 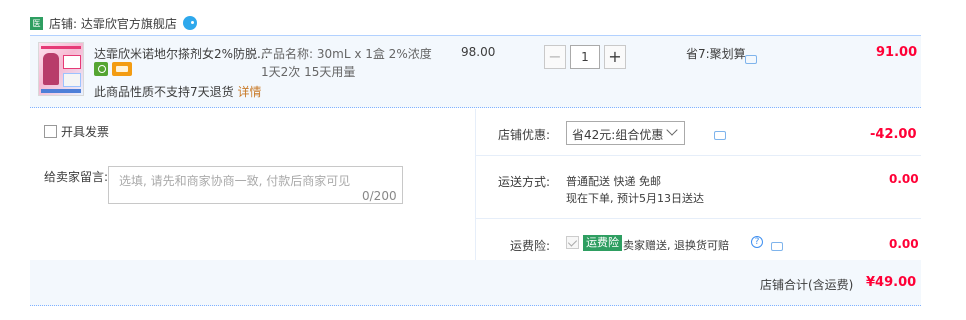 I want to click on shop-promo-label: 店铺优惠:, so click(x=524, y=135).